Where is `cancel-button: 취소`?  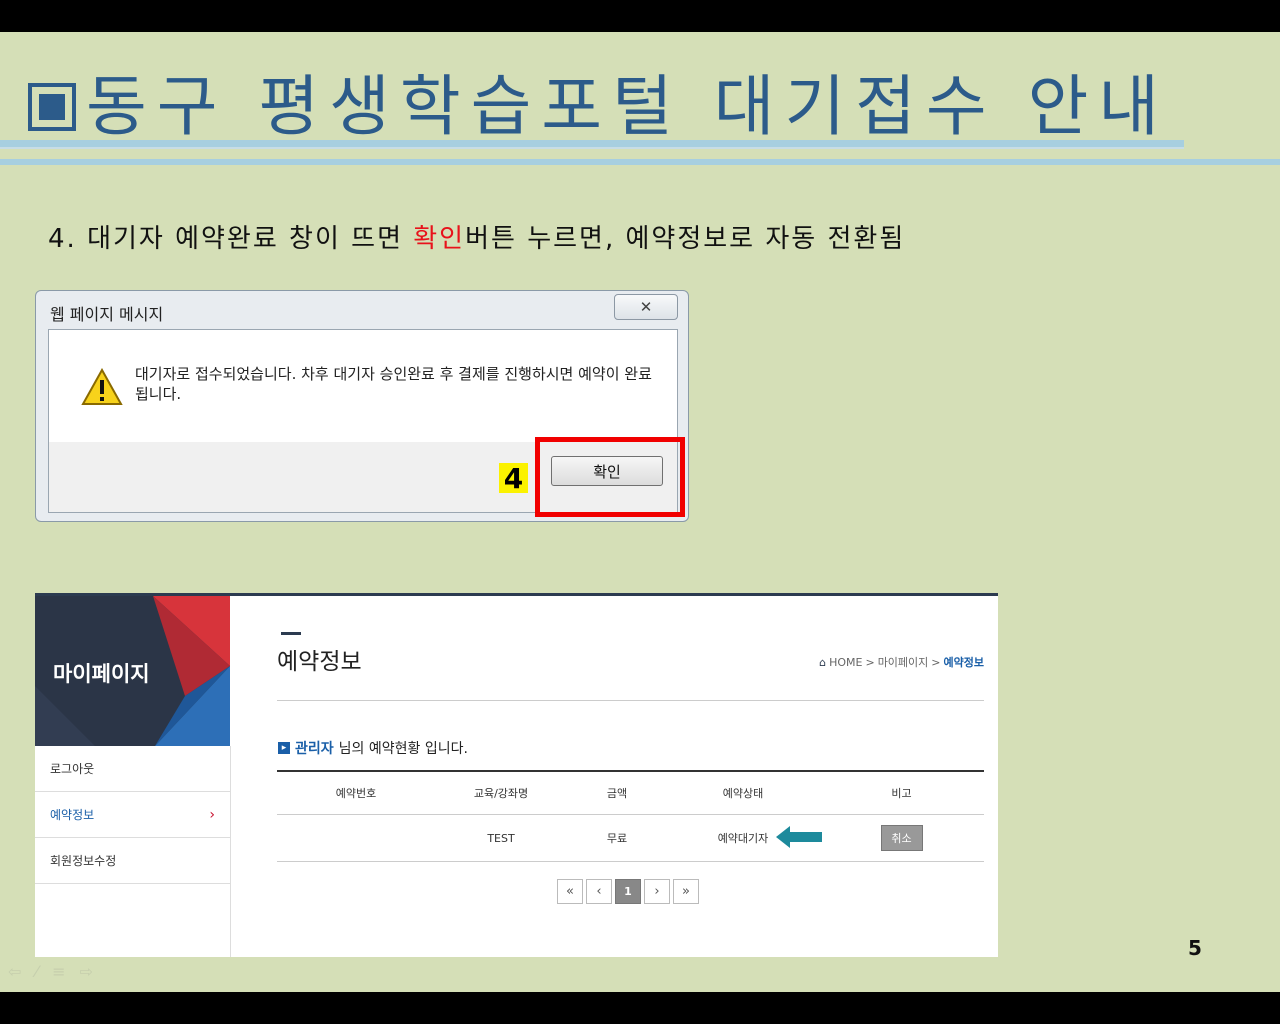
cancel-button: 취소 is located at coordinates (901, 838).